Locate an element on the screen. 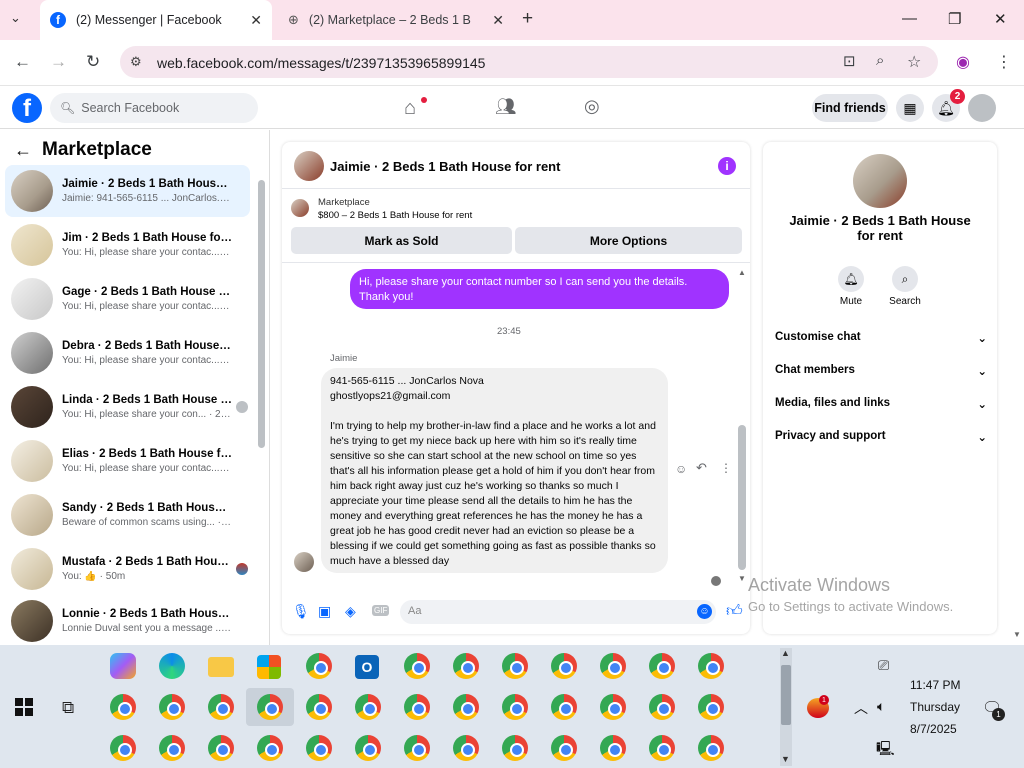 The height and width of the screenshot is (768, 1024). customise-chat-section: Customise chat ⌄ is located at coordinates (881, 338).